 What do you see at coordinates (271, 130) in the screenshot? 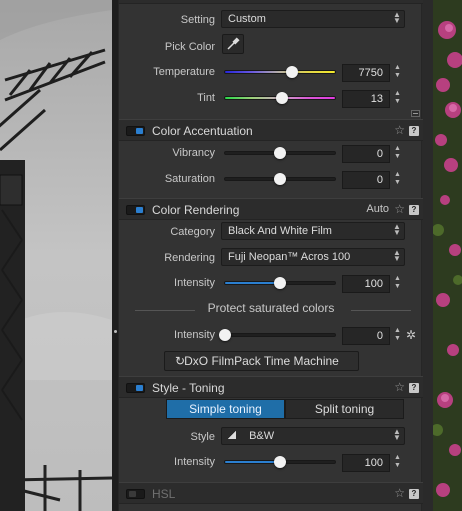
I see `color-accentuation-header: Color Accentuation ☆ ?` at bounding box center [271, 130].